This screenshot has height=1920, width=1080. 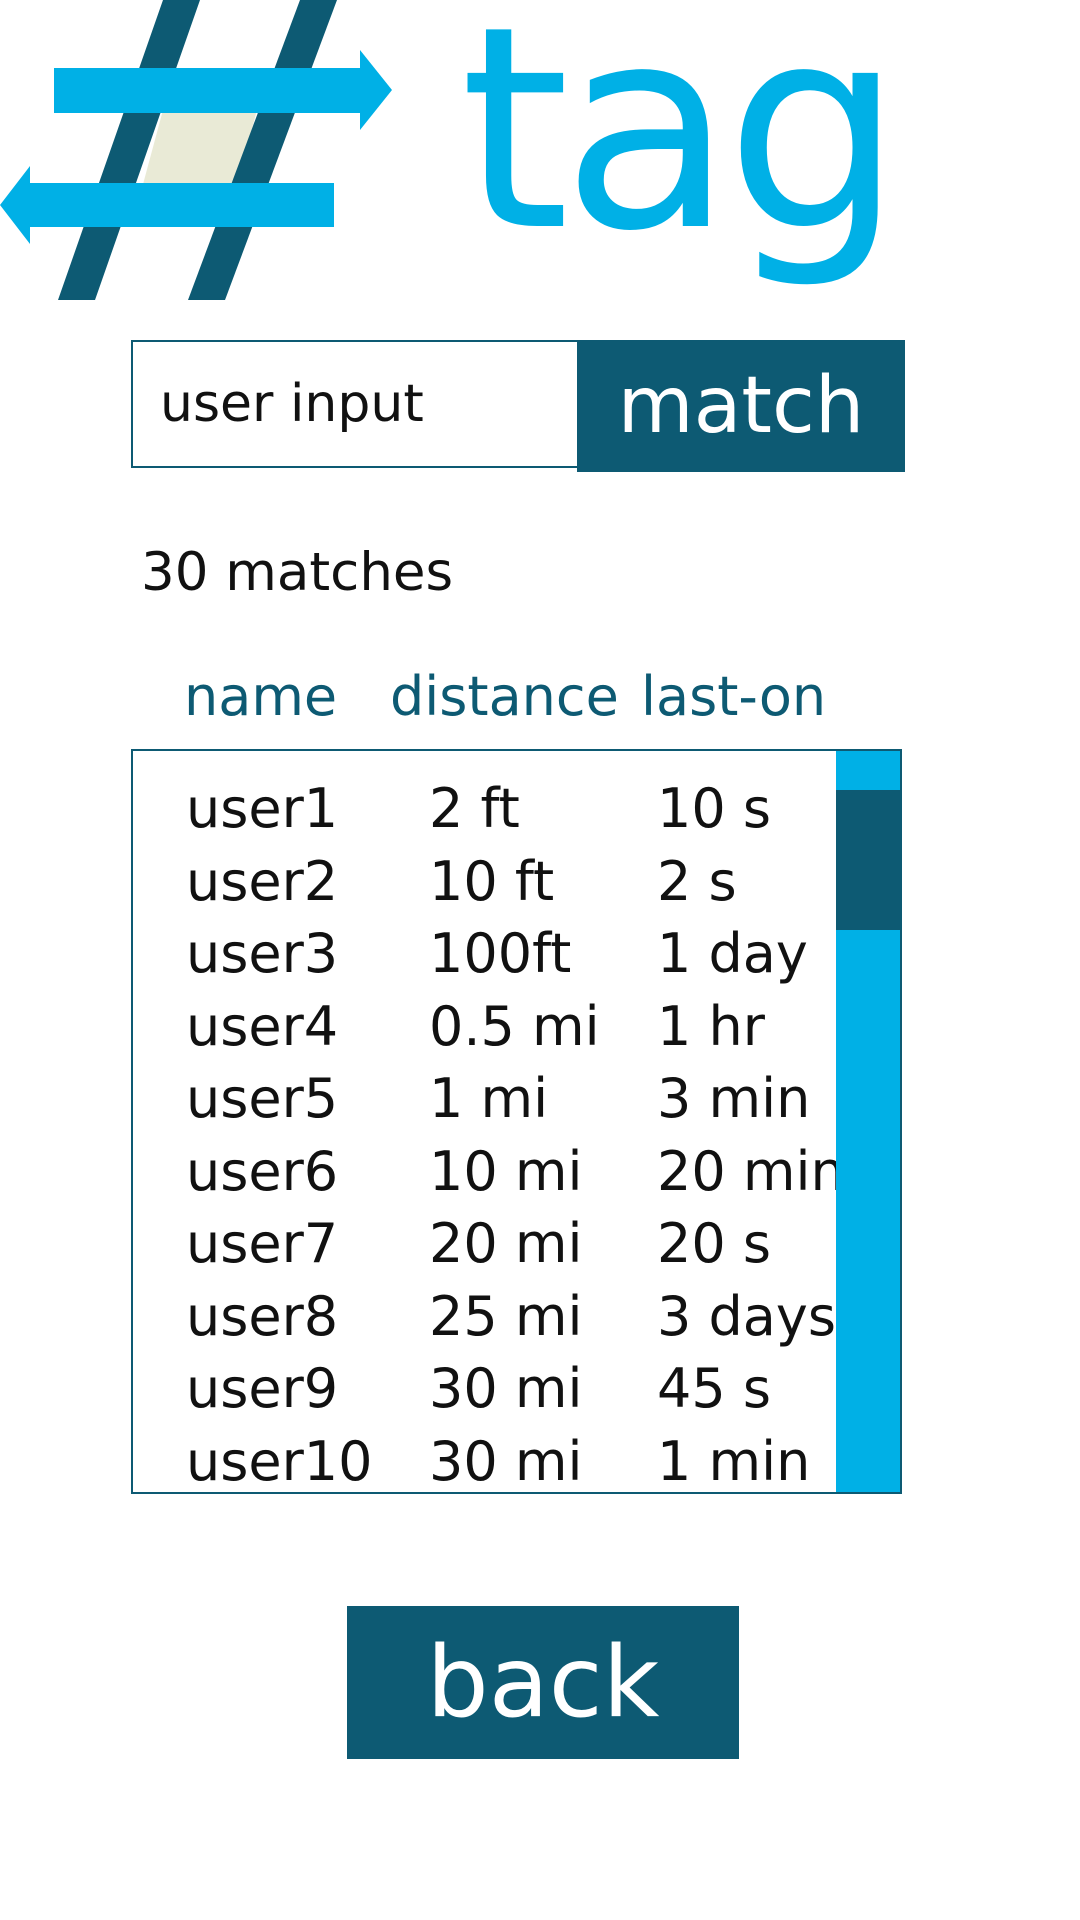 I want to click on hashtag-arrows-icon, so click(x=200, y=155).